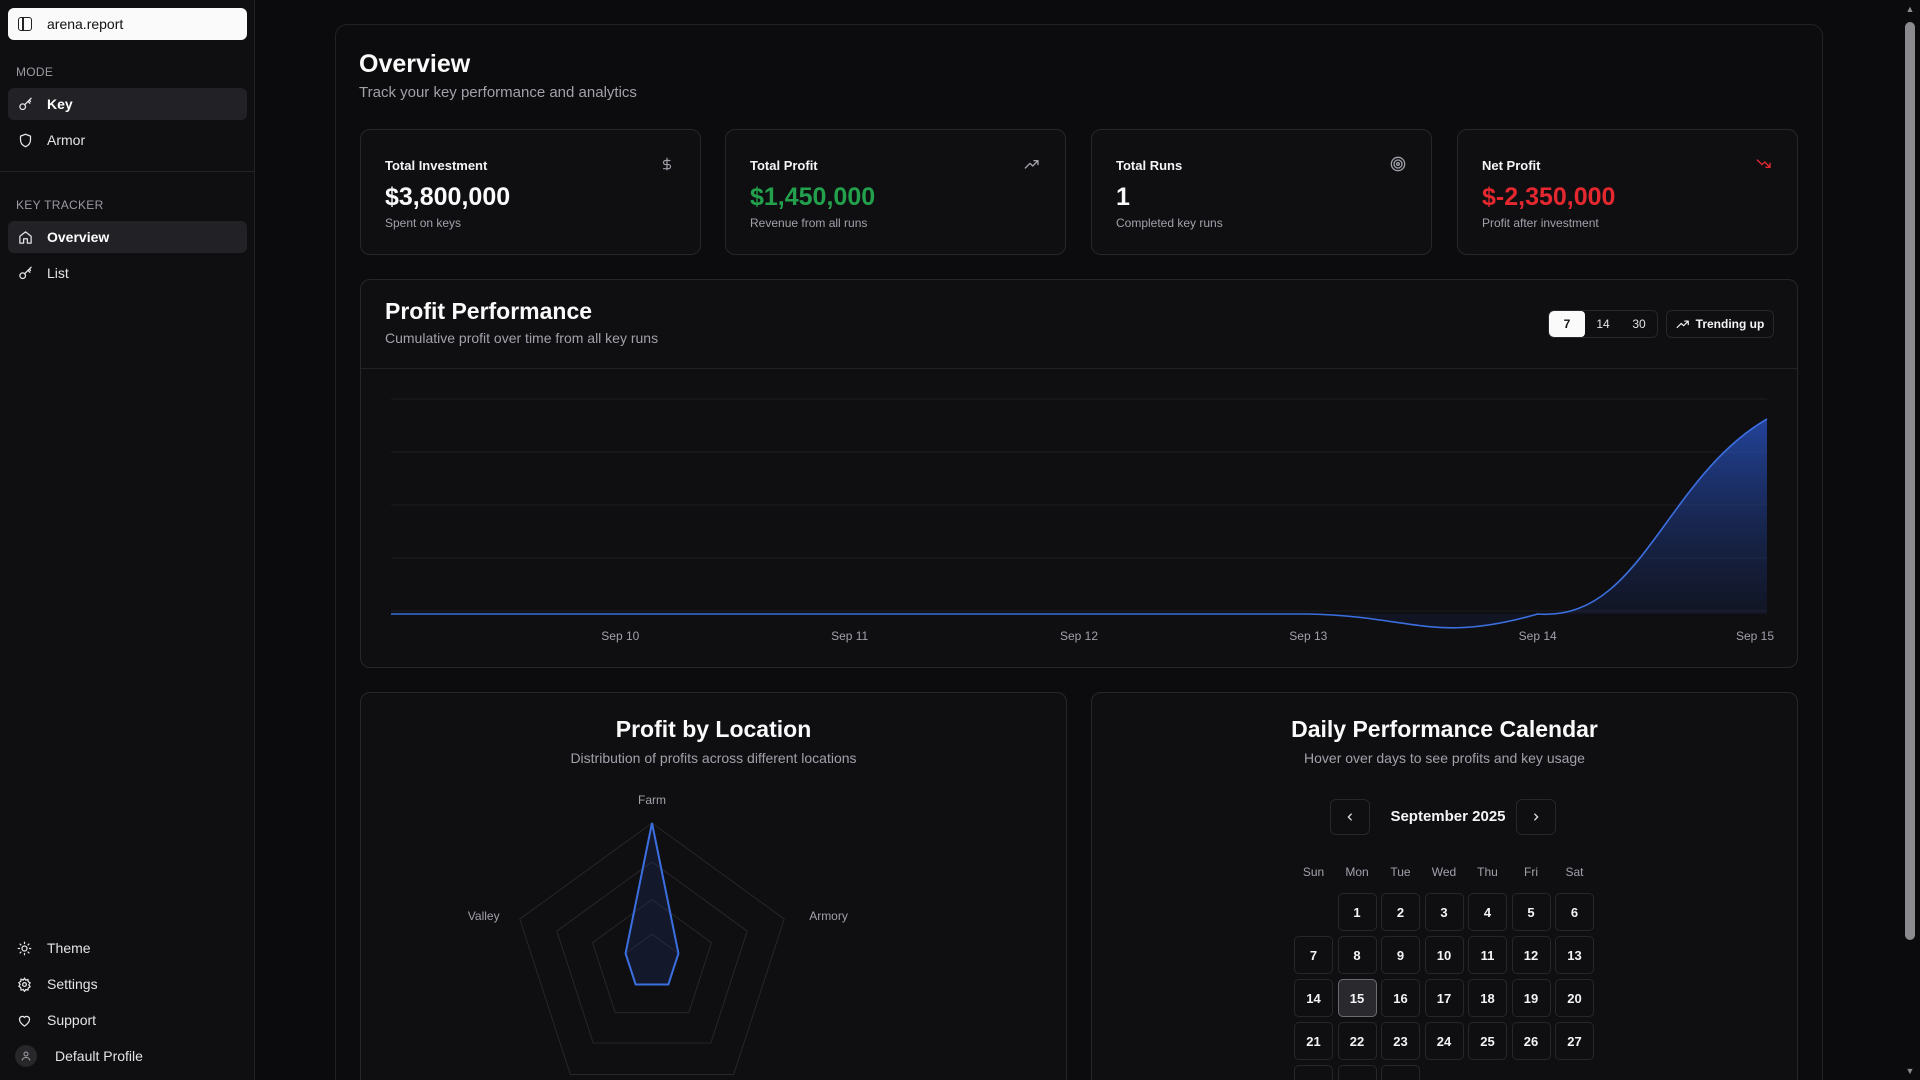 Image resolution: width=1920 pixels, height=1080 pixels. I want to click on stat-description: Revenue from all runs, so click(809, 223).